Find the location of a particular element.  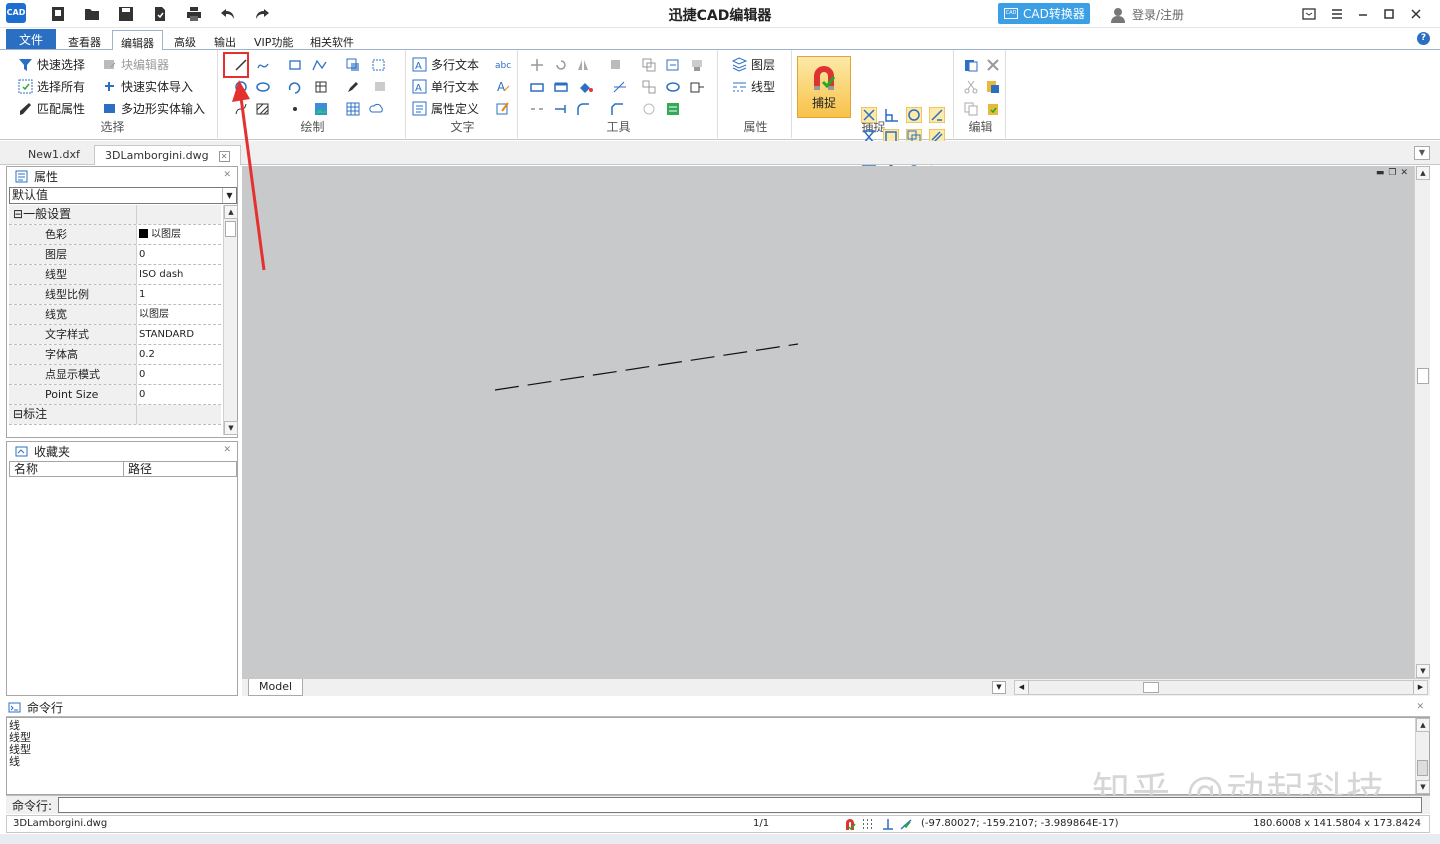

property-row: Point Size 0 is located at coordinates (115, 395).